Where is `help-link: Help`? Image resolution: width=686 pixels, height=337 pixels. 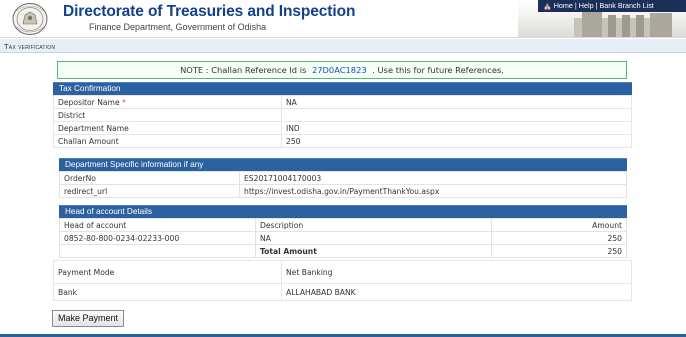
help-link: Help is located at coordinates (586, 5).